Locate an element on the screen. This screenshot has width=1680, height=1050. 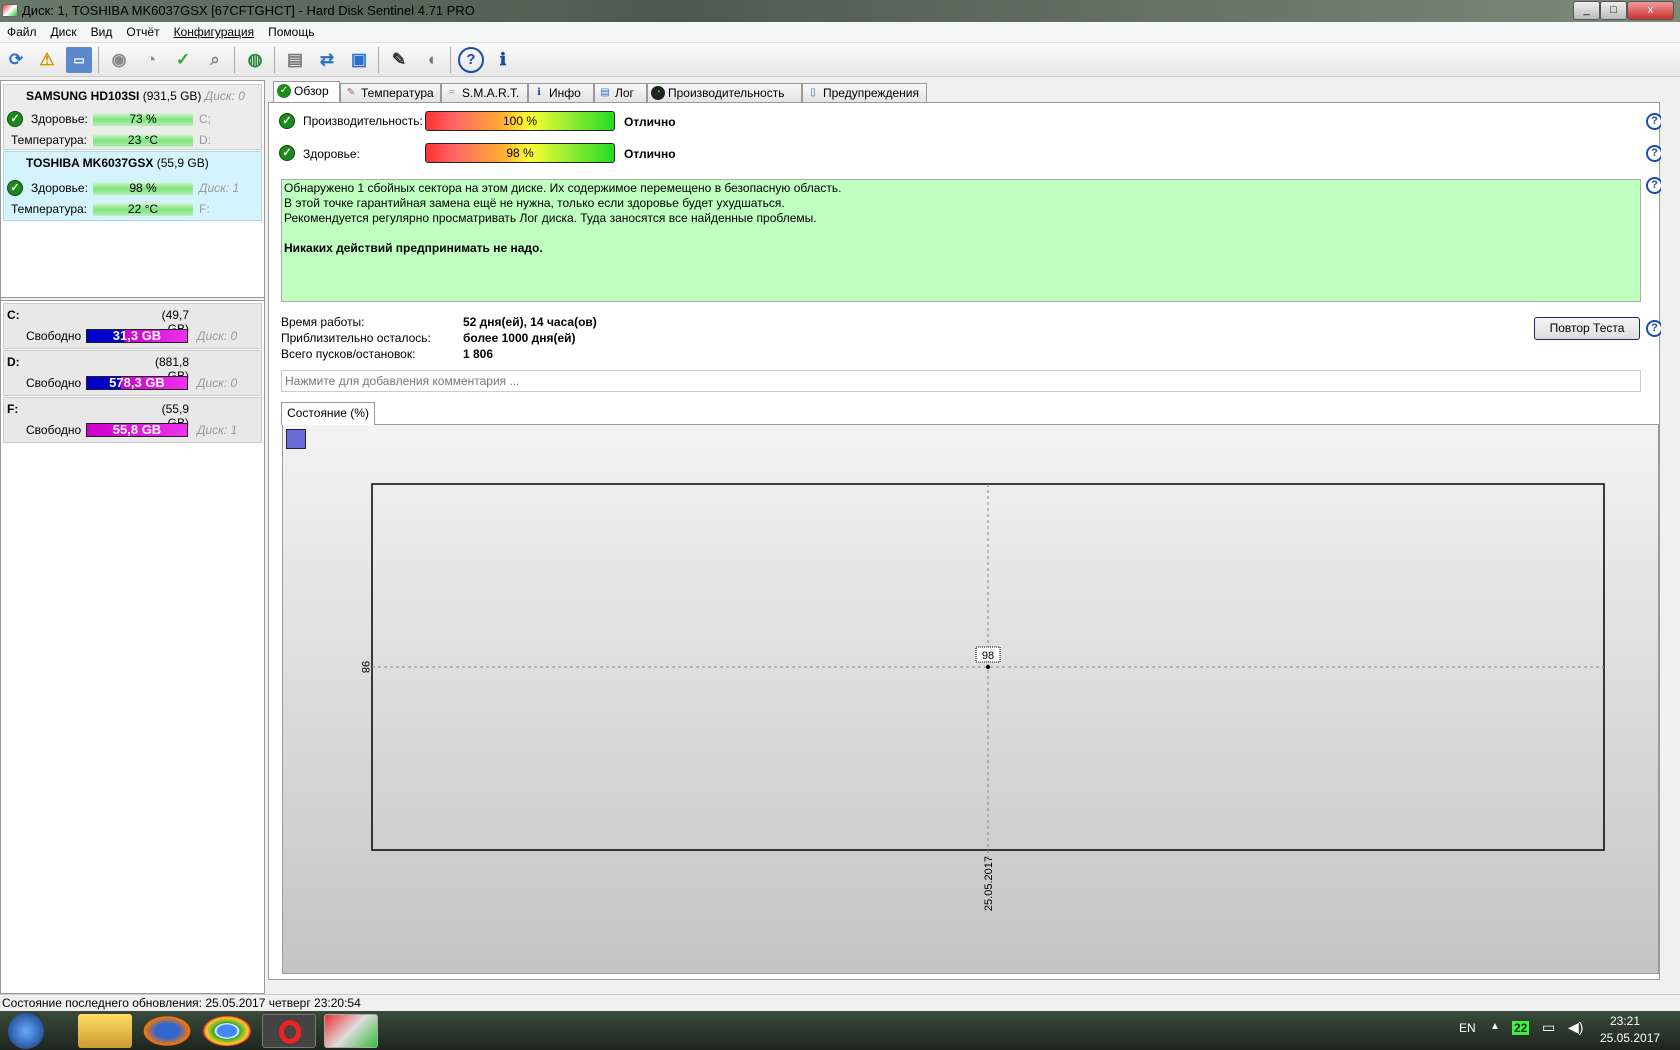
clock-time: 23:21 is located at coordinates (1625, 1021).